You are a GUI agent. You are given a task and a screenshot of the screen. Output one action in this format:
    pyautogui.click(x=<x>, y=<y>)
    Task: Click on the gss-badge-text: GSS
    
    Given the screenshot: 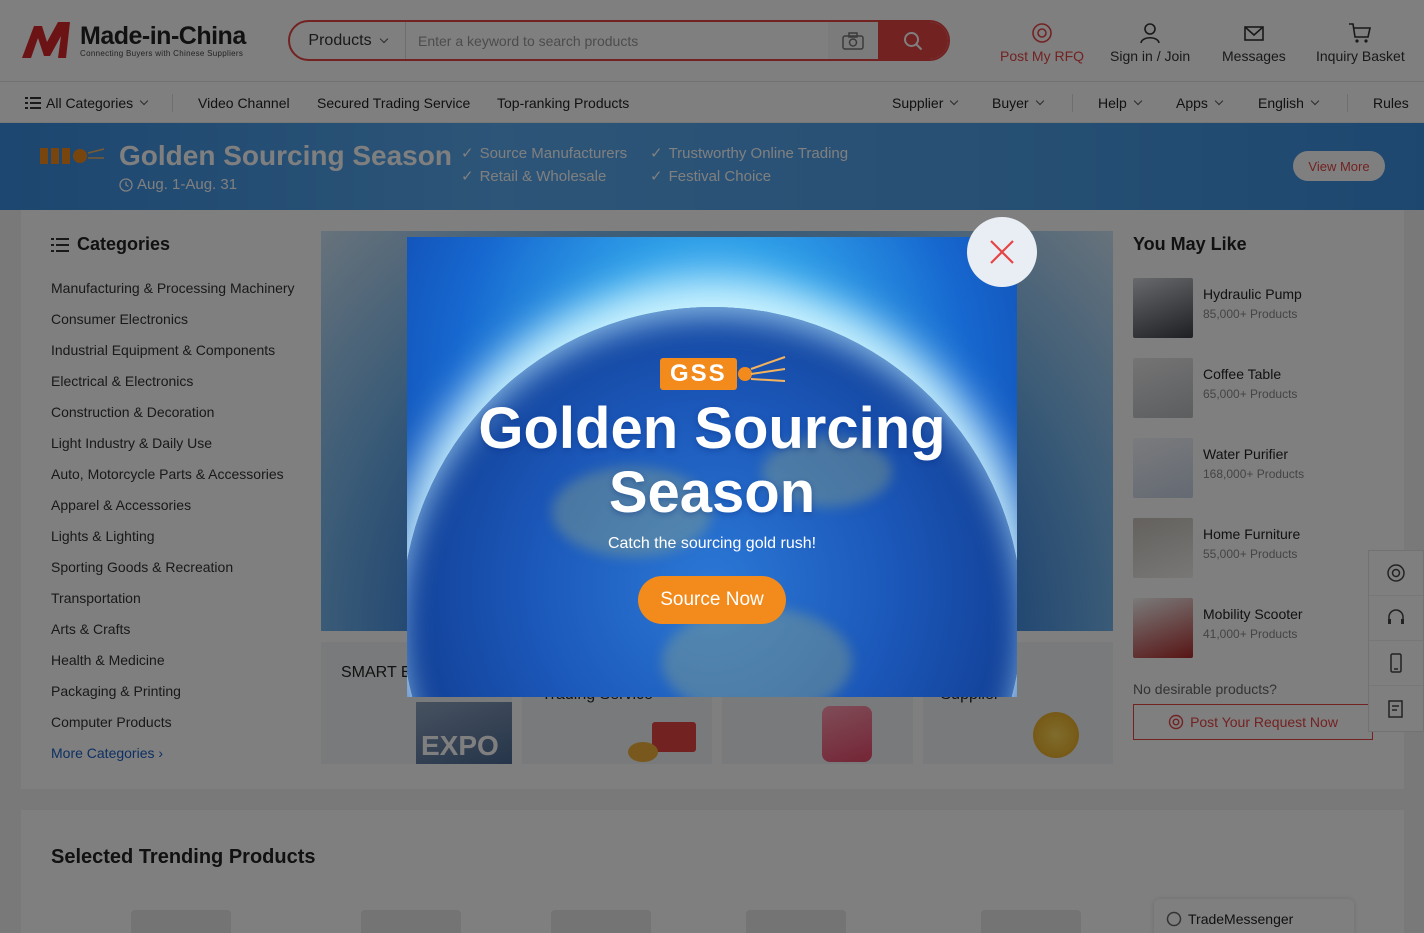 What is the action you would take?
    pyautogui.click(x=698, y=374)
    